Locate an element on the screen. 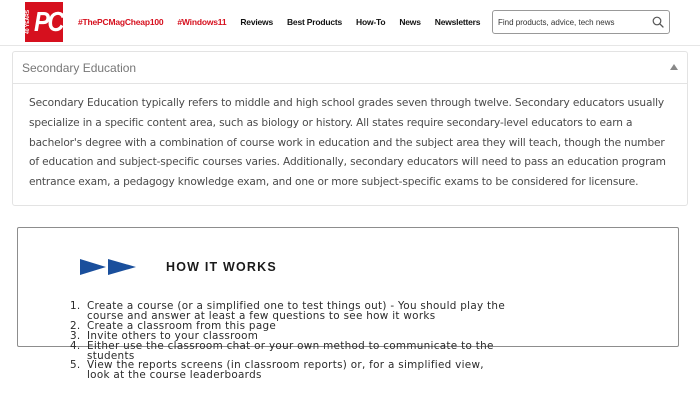 The image size is (700, 400). search-box is located at coordinates (581, 22).